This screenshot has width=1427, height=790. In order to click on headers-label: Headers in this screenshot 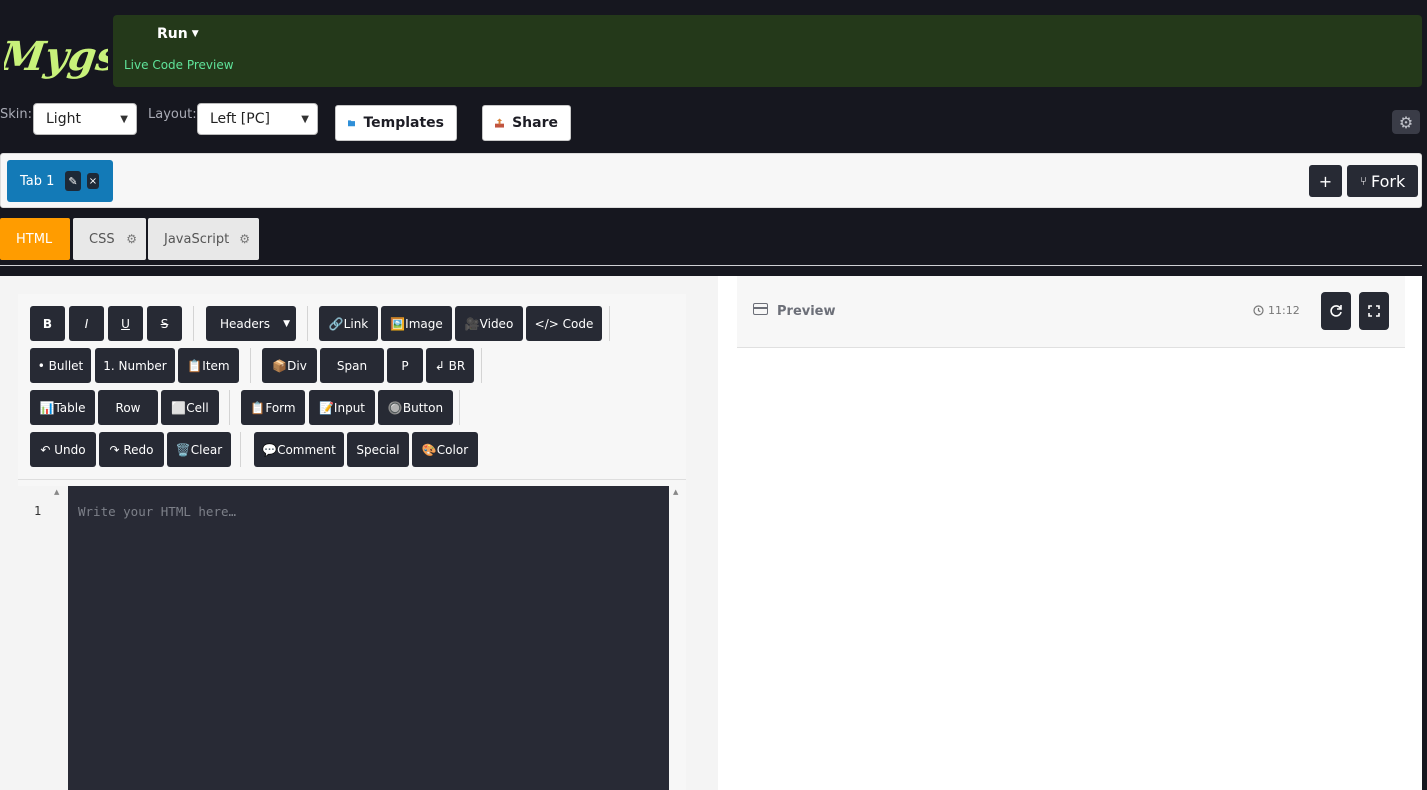, I will do `click(245, 323)`.